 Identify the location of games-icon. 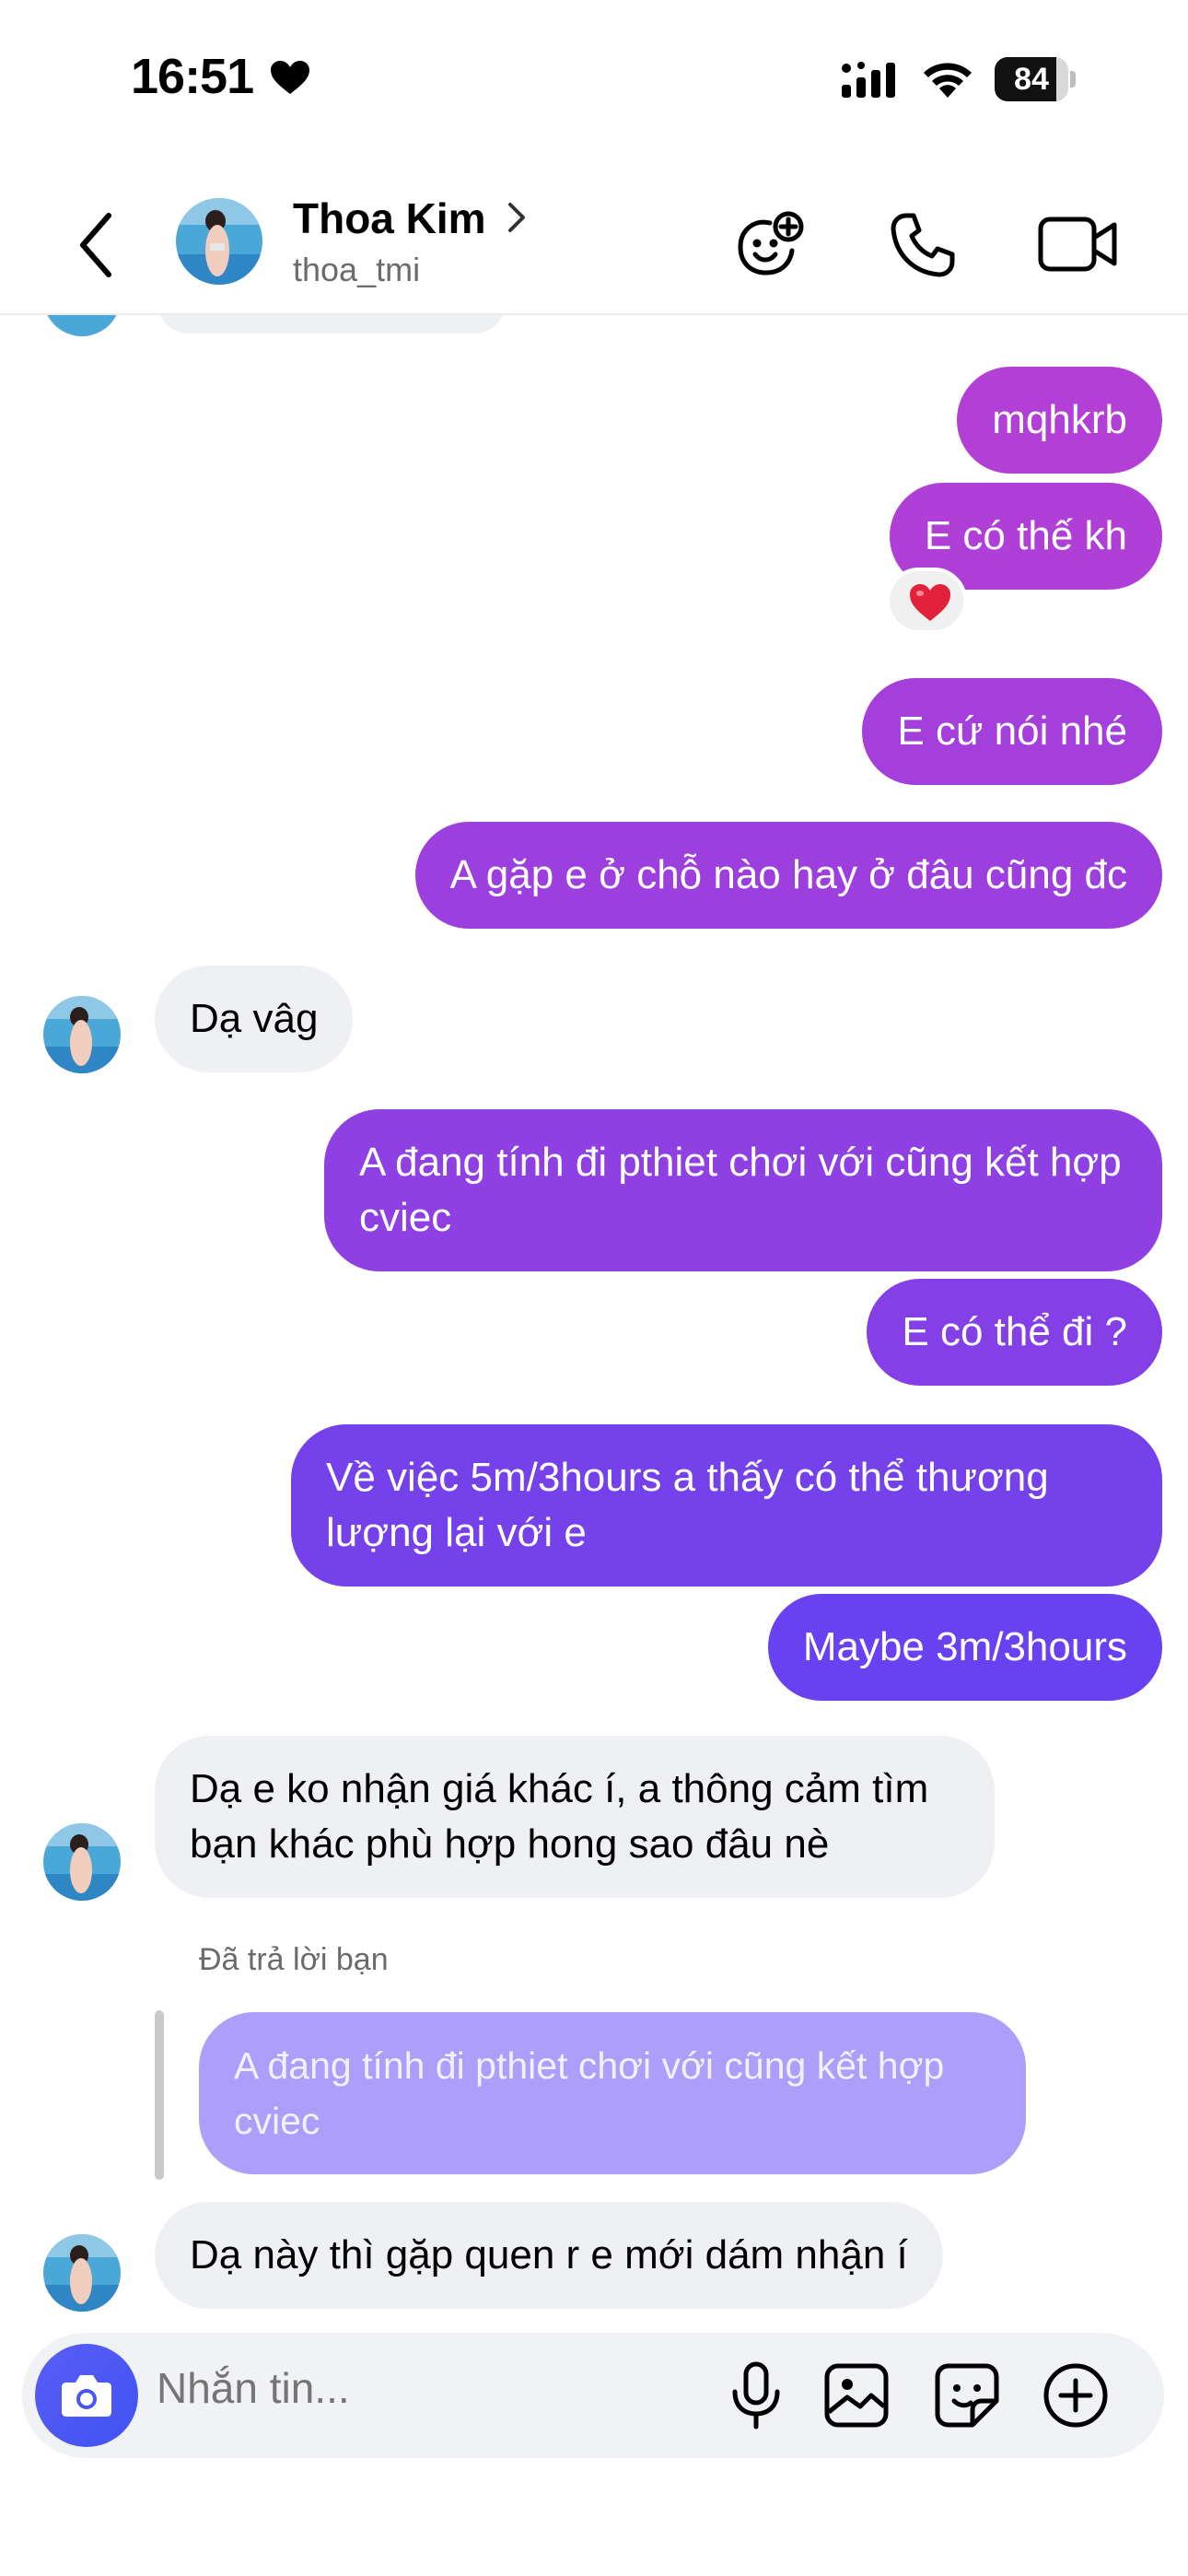
(770, 245).